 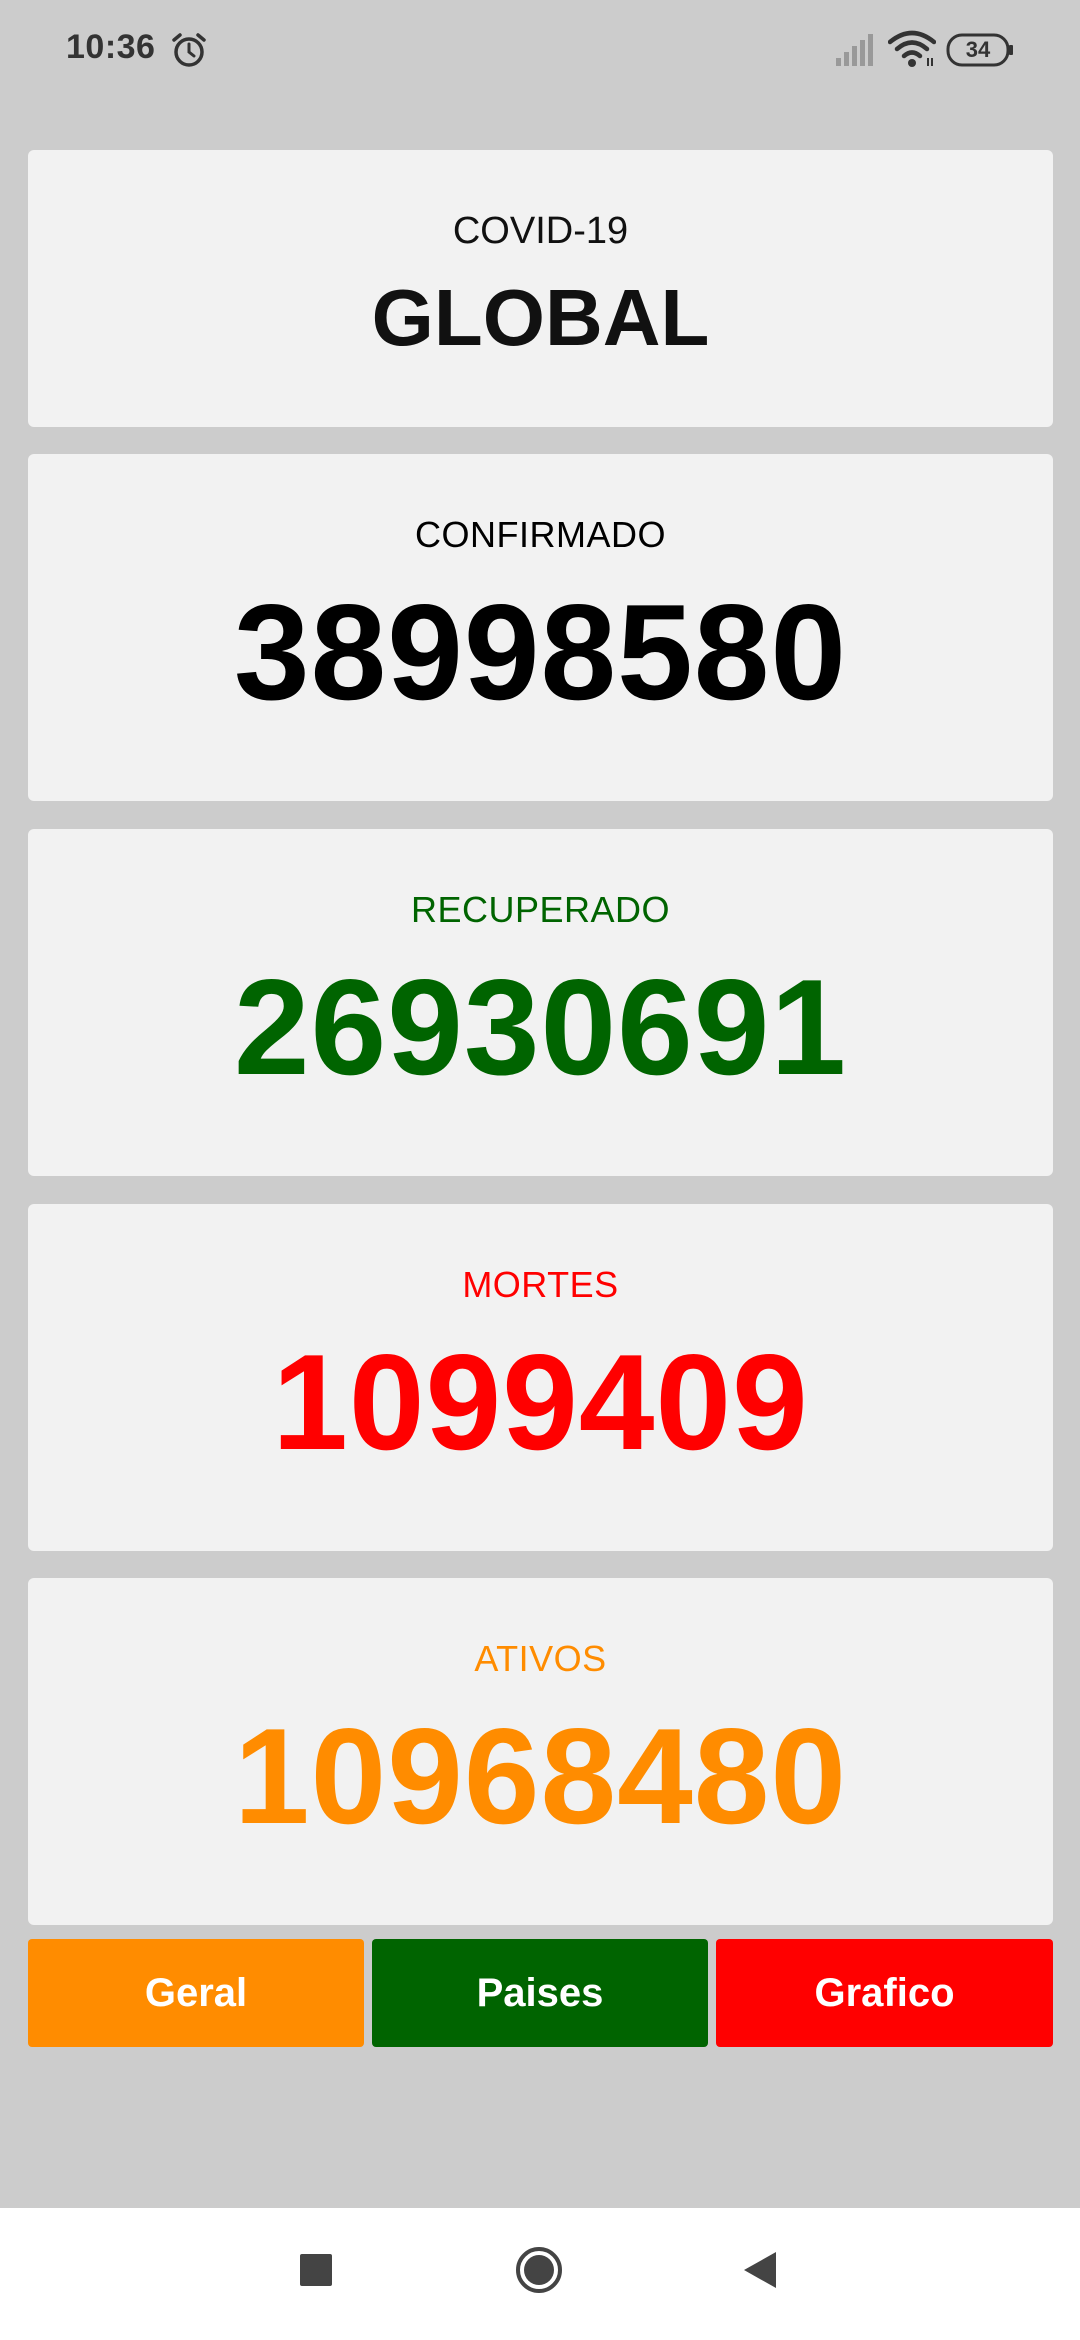 What do you see at coordinates (196, 1993) in the screenshot?
I see `geral-button: Geral` at bounding box center [196, 1993].